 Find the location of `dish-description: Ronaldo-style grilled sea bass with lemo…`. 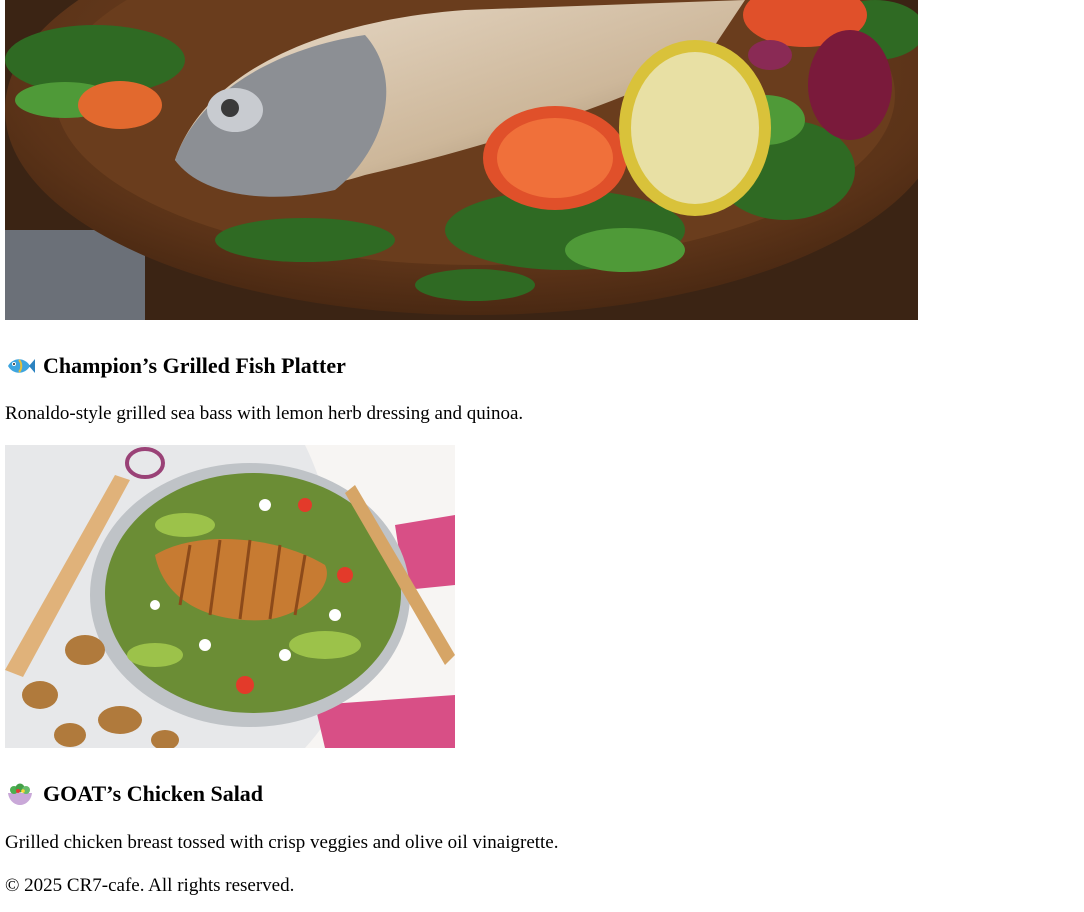

dish-description: Ronaldo-style grilled sea bass with lemo… is located at coordinates (264, 413).